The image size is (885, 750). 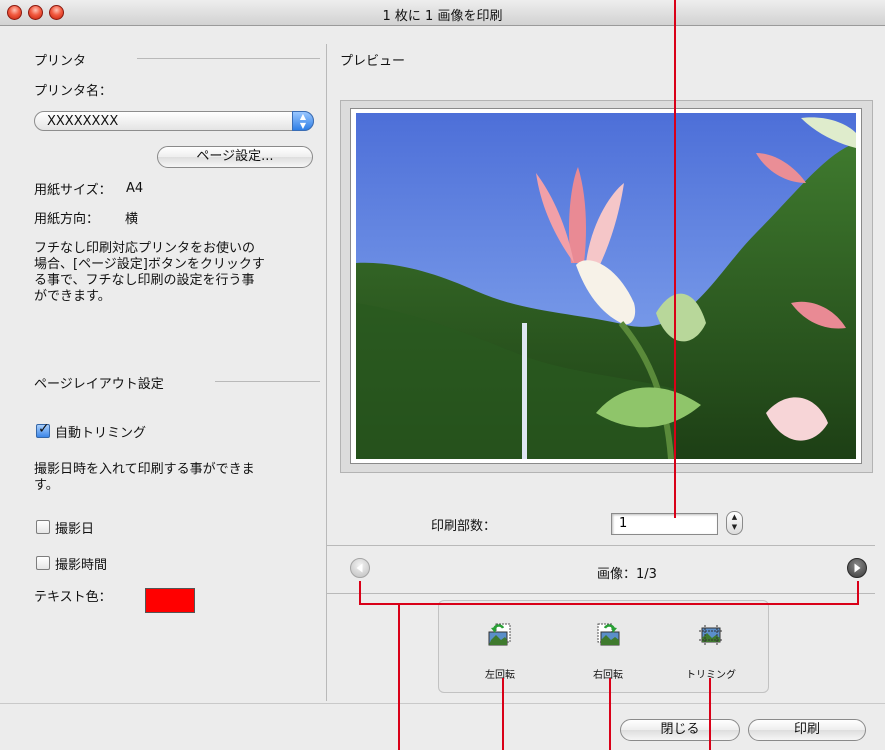 I want to click on title-bar: 1 枚に 1 画像を印刷, so click(x=442, y=13).